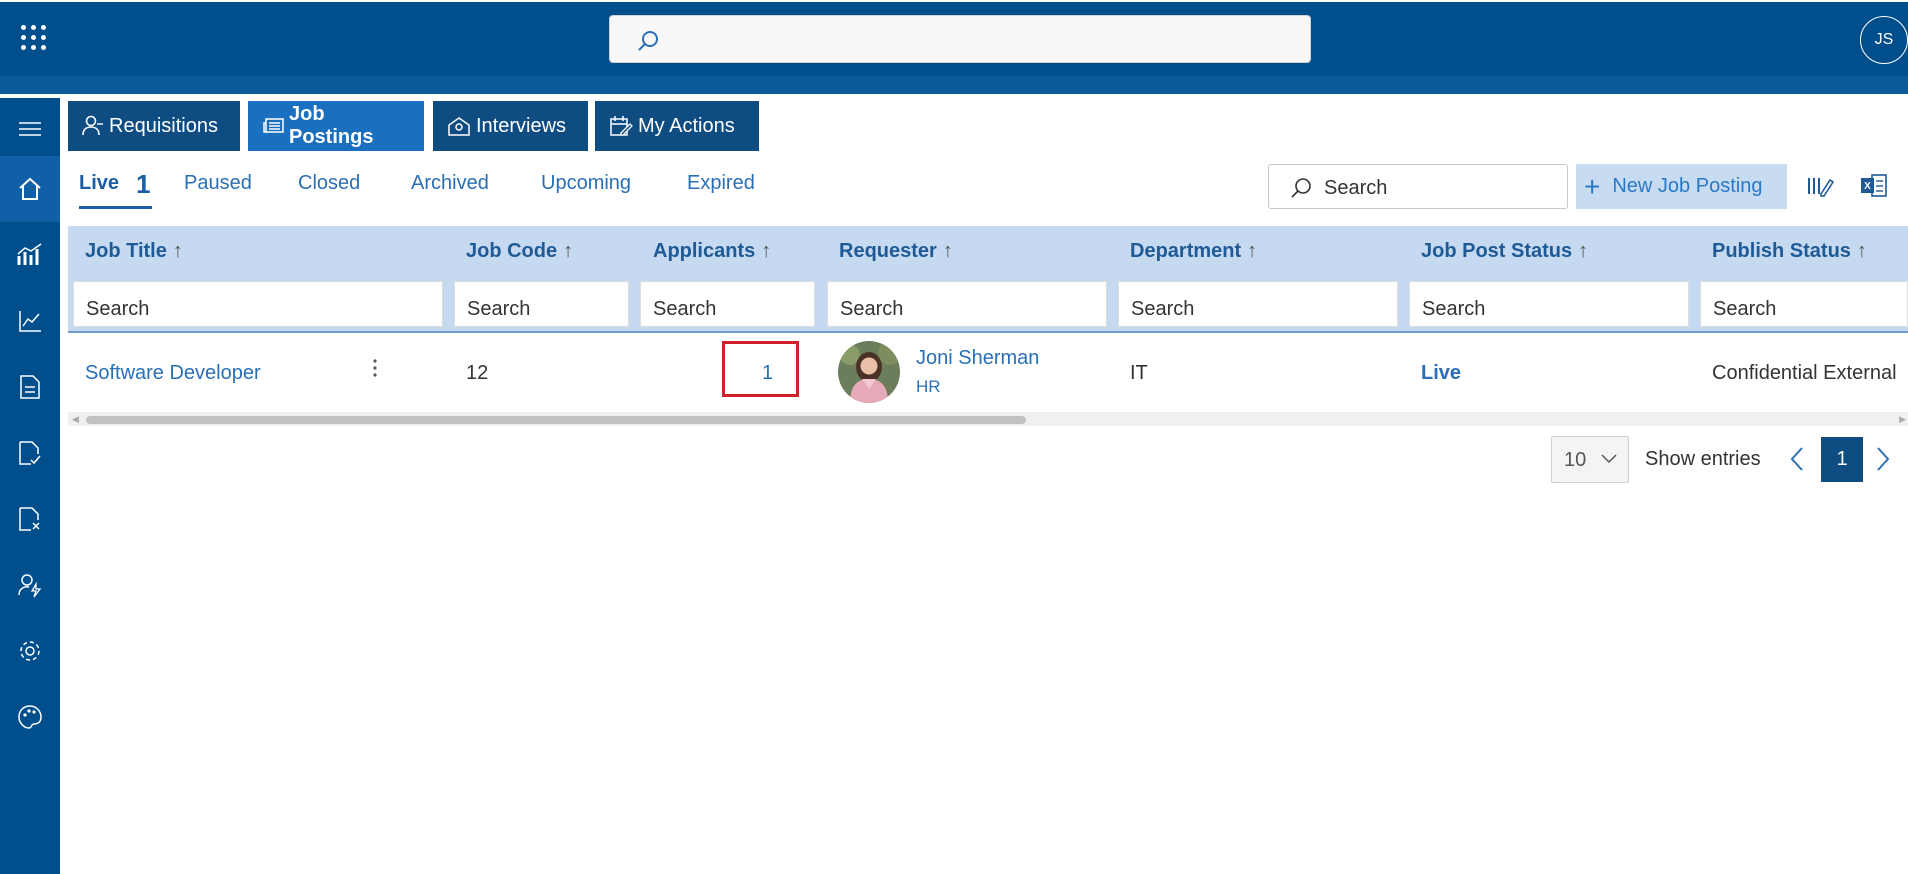  I want to click on column-header-job-code: Job Code ↑, so click(519, 251).